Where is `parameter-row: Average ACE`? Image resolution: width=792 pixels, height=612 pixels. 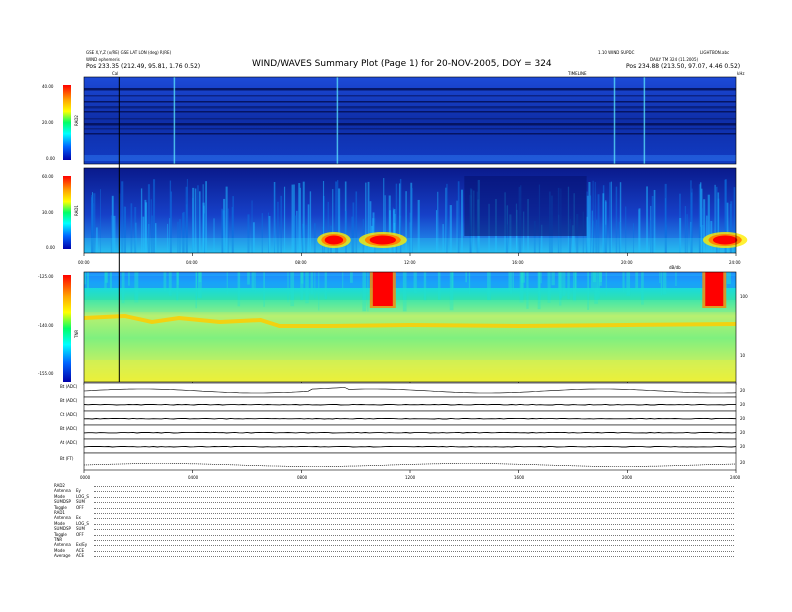
parameter-row: Average ACE is located at coordinates (394, 555).